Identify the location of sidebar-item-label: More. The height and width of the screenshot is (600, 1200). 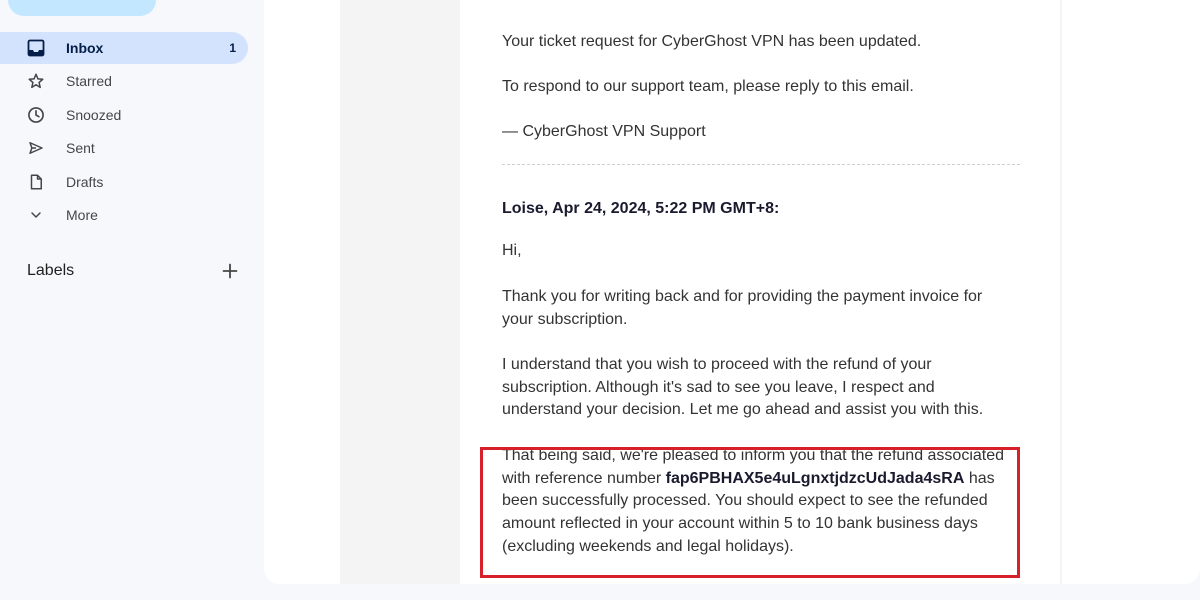
(82, 214).